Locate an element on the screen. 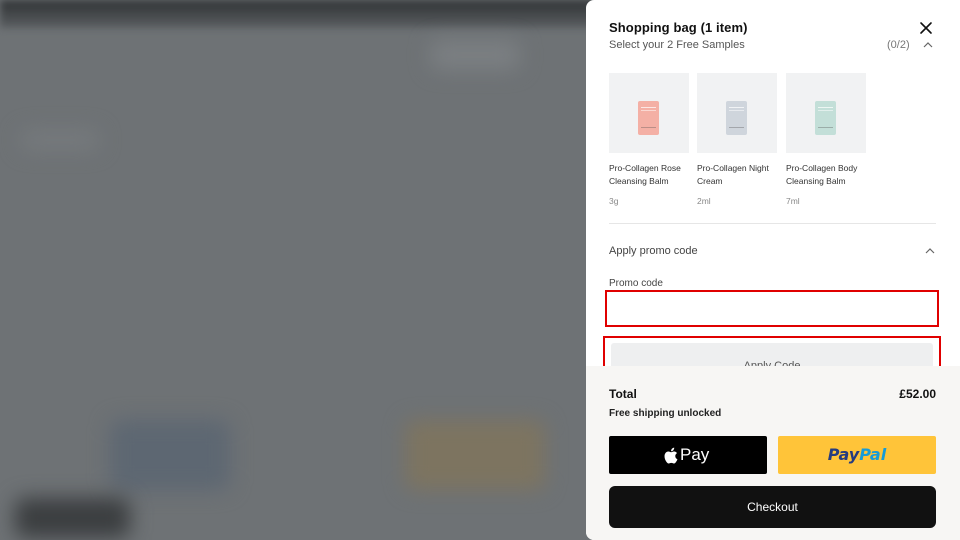  apple-pay-logo: Pay is located at coordinates (686, 455).